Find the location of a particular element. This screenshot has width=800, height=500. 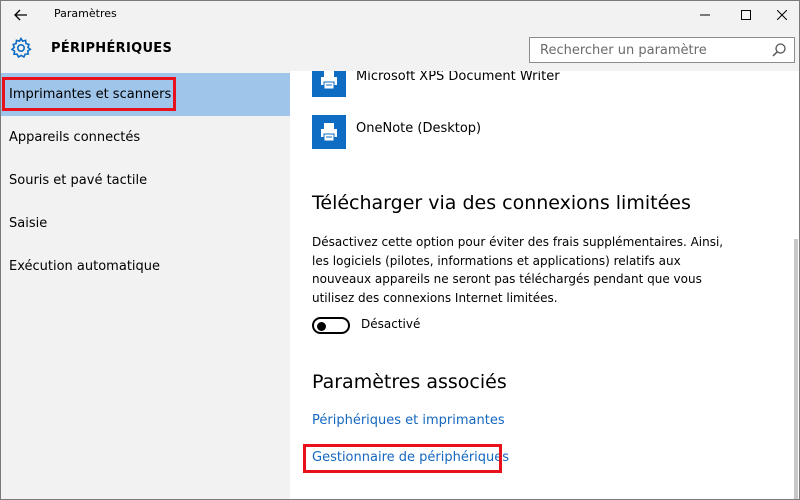

back-arrow-icon is located at coordinates (20, 14).